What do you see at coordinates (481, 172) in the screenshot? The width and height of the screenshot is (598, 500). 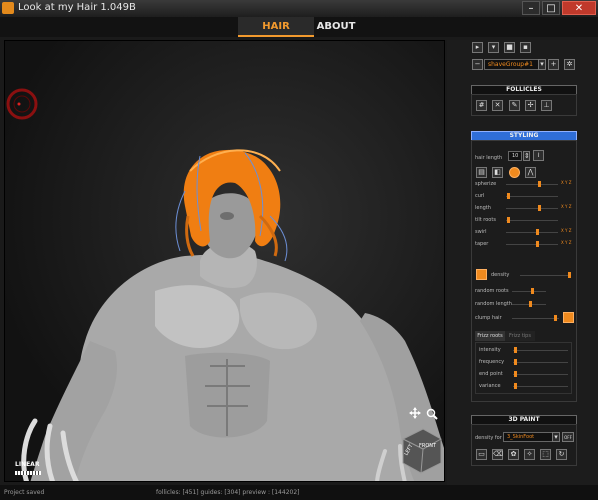 I see `style-mode-1-icon: ▤` at bounding box center [481, 172].